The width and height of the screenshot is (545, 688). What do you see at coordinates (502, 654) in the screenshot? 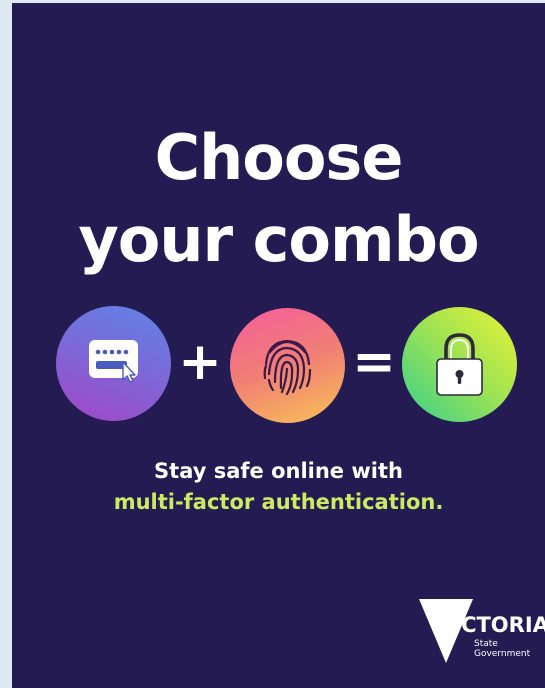
I see `logo-subtitle-2: Government` at bounding box center [502, 654].